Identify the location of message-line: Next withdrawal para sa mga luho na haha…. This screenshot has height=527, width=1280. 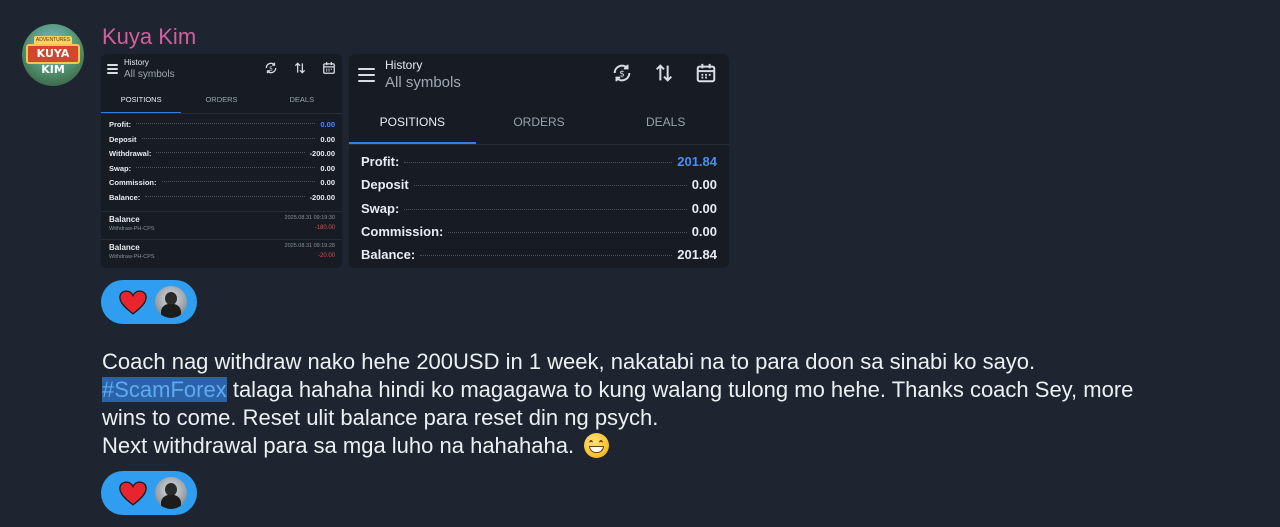
(672, 446).